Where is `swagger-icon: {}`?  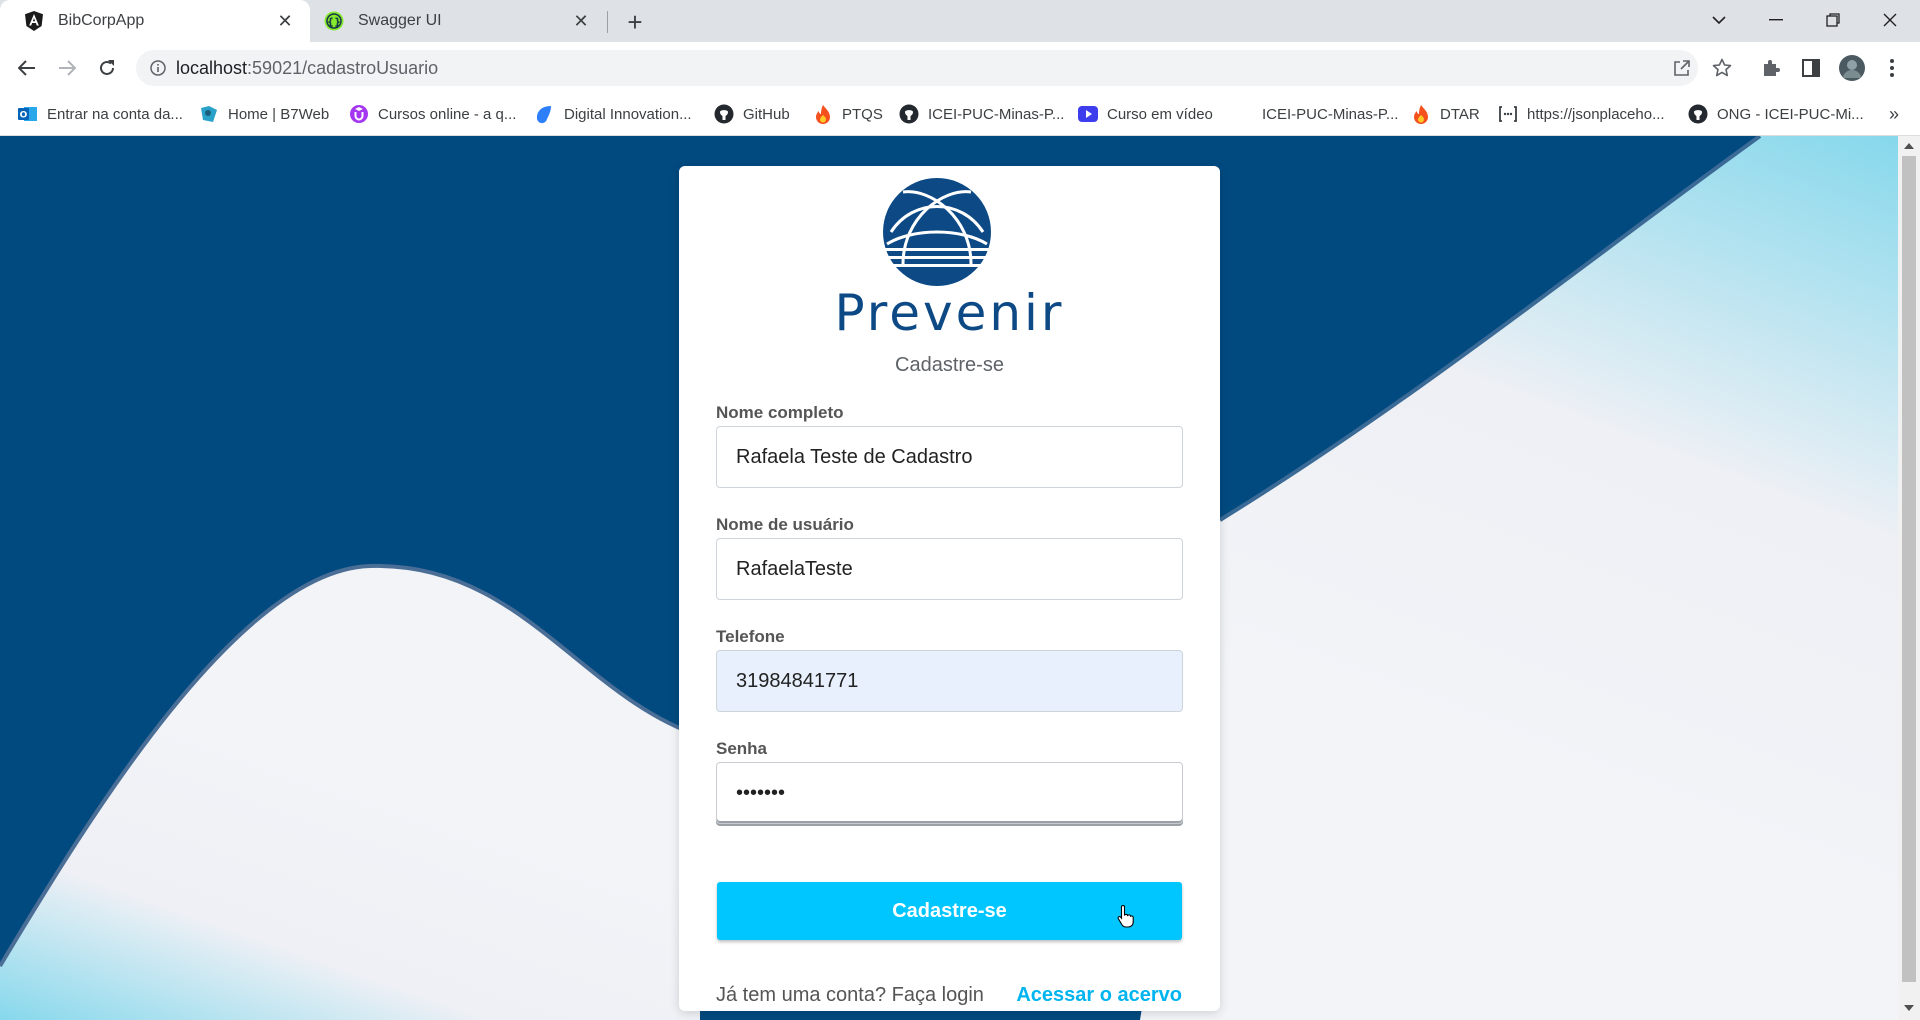
swagger-icon: {} is located at coordinates (334, 21).